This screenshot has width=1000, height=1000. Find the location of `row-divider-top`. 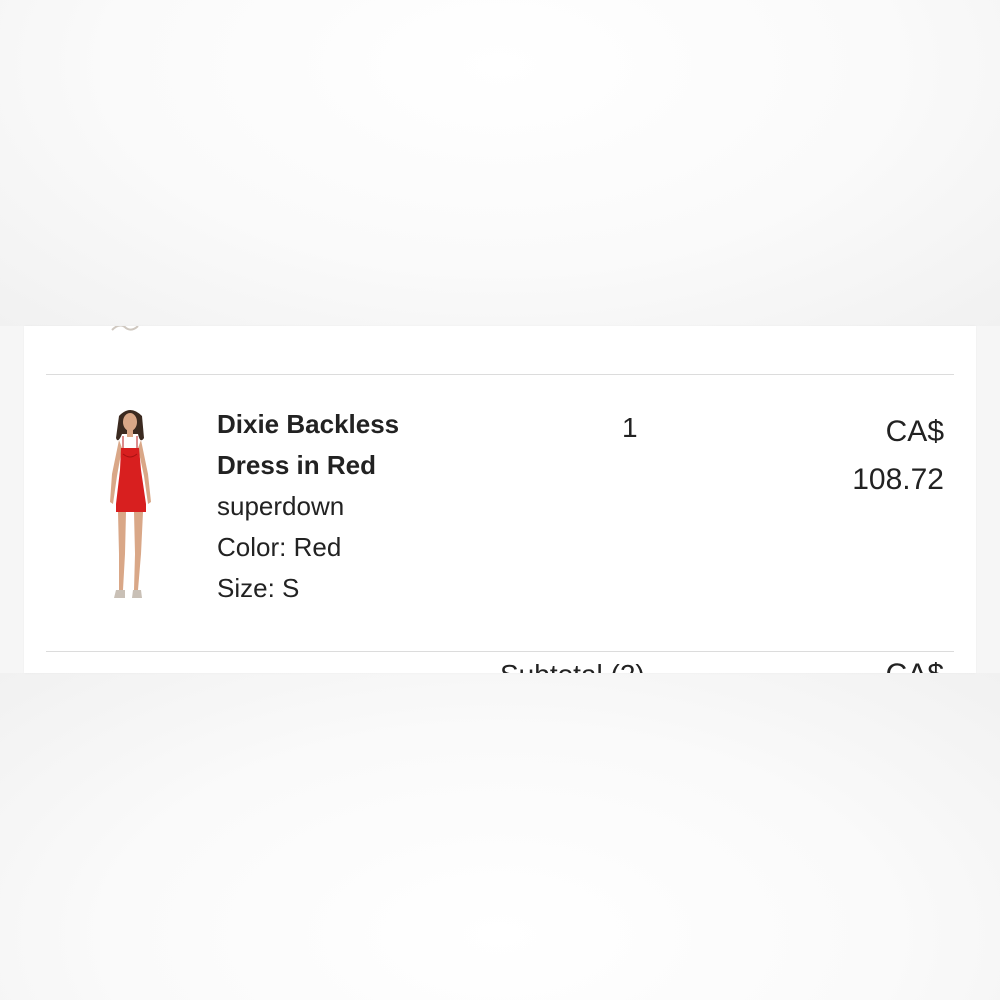

row-divider-top is located at coordinates (500, 374).